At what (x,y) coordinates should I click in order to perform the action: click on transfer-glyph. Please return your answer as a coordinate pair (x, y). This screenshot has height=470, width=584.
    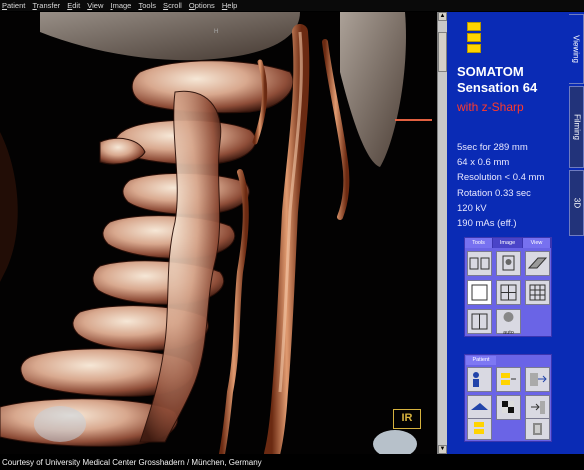
    Looking at the image, I should click on (538, 379).